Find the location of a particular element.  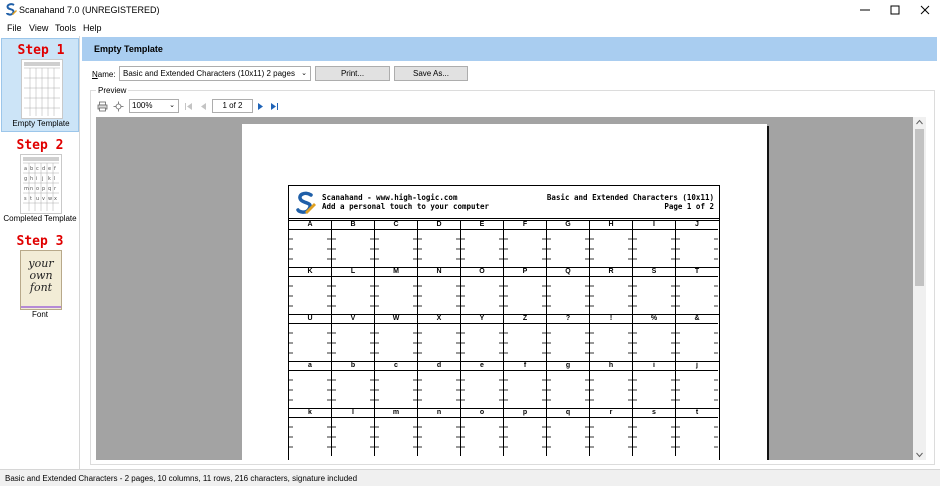

fit-page-button is located at coordinates (118, 106).